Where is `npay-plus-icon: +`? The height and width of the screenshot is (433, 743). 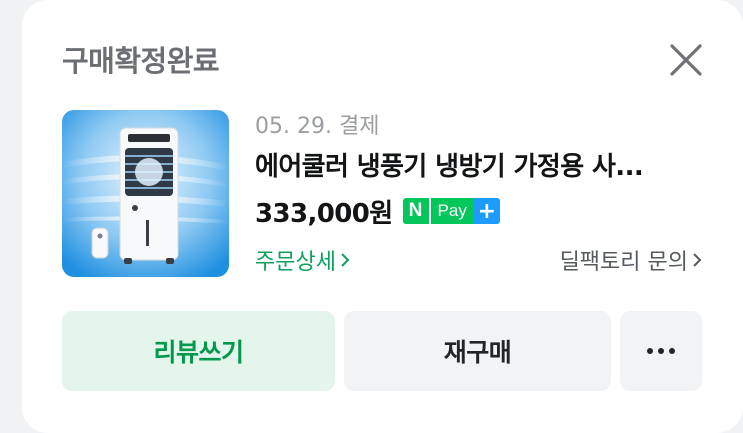 npay-plus-icon: + is located at coordinates (486, 211).